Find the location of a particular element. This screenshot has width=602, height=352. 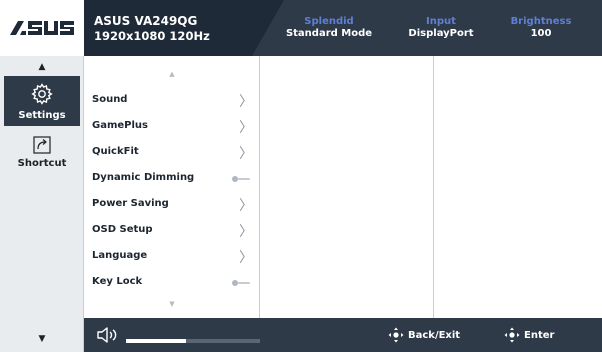

sidebar-item-settings: Settings is located at coordinates (42, 101).